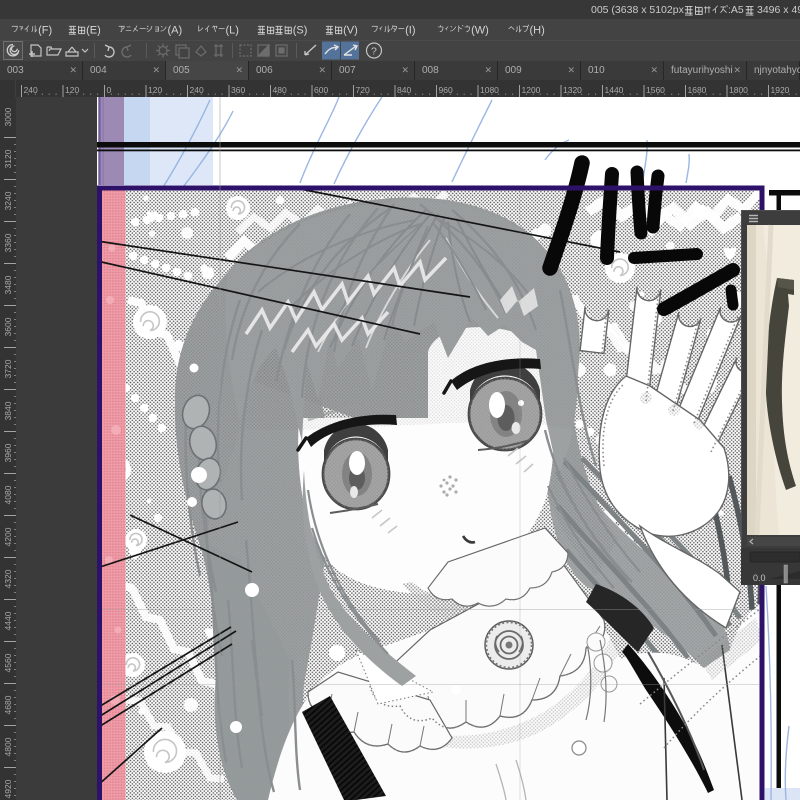 Image resolution: width=800 pixels, height=800 pixels. I want to click on svg-text: 4800, so click(8, 746).